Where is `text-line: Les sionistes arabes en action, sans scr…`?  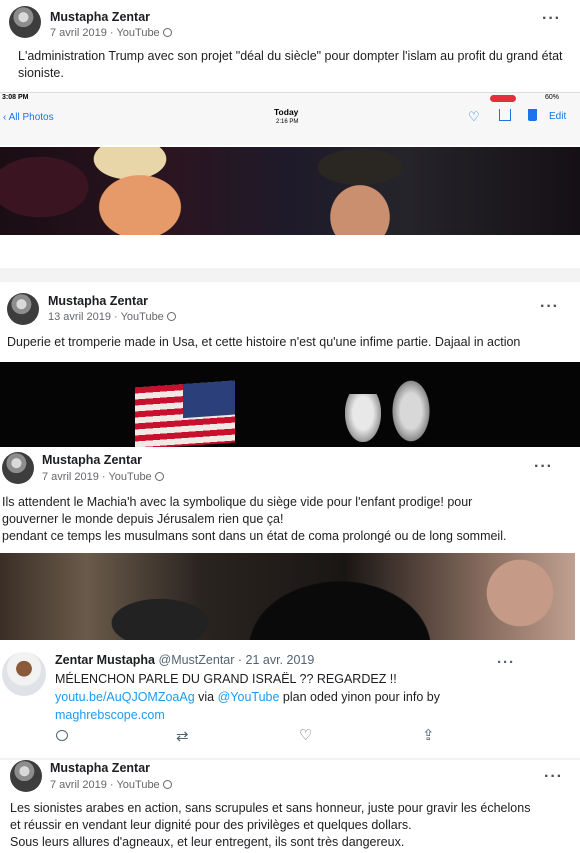 text-line: Les sionistes arabes en action, sans scr… is located at coordinates (270, 808).